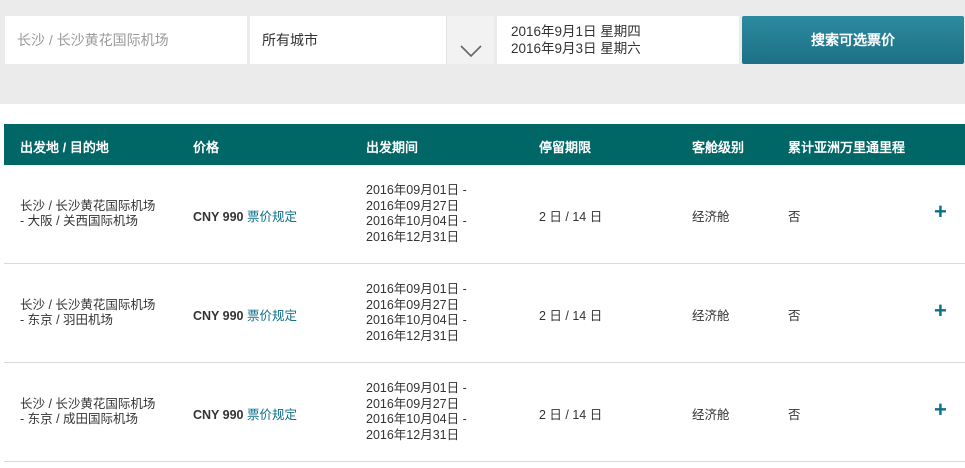 The image size is (965, 468). What do you see at coordinates (290, 40) in the screenshot?
I see `city-select-value: 所有城市` at bounding box center [290, 40].